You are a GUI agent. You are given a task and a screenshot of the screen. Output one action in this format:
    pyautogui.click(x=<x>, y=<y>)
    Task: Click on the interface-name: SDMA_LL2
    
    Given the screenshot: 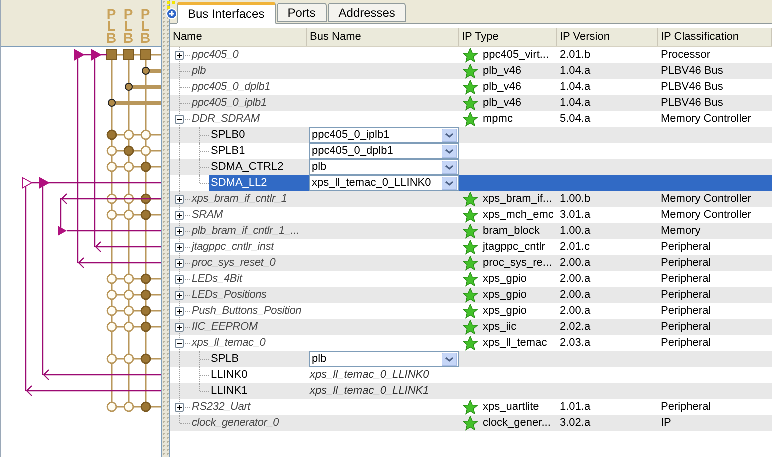 What is the action you would take?
    pyautogui.click(x=258, y=183)
    